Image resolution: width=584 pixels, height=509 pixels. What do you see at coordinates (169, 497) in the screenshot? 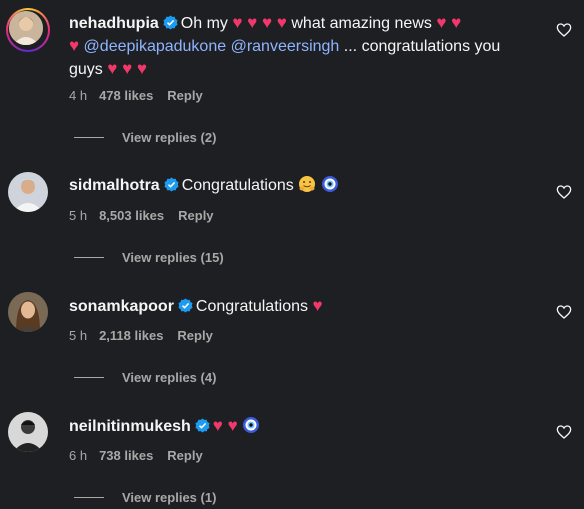
I see `view-replies-label: View replies (1)` at bounding box center [169, 497].